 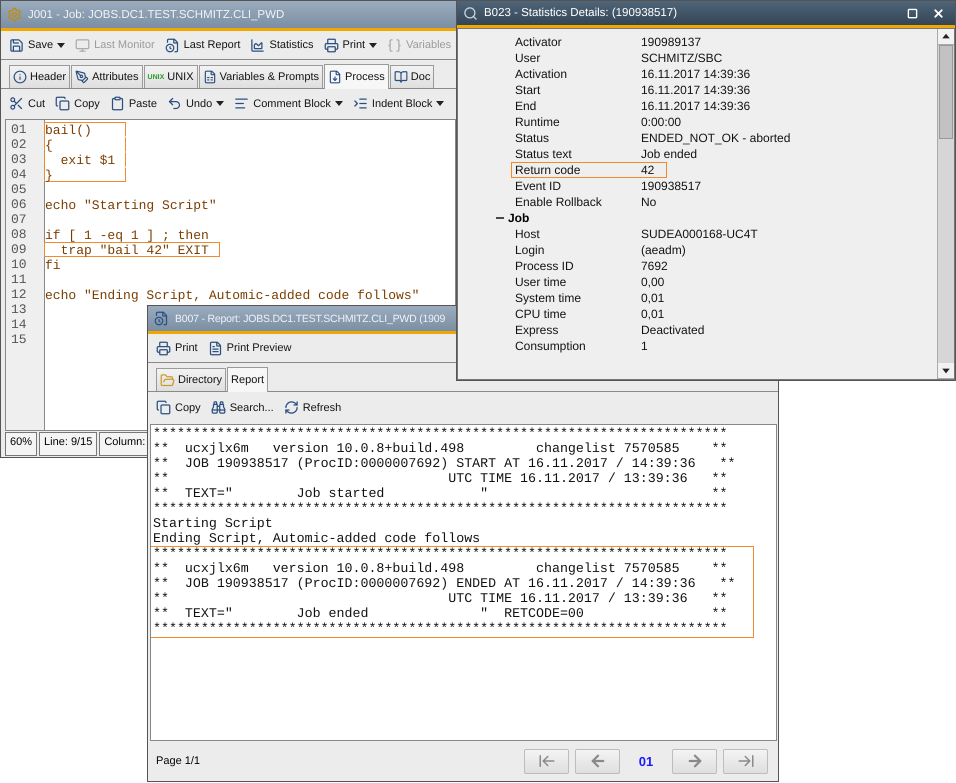 What do you see at coordinates (647, 170) in the screenshot?
I see `field-value: 42` at bounding box center [647, 170].